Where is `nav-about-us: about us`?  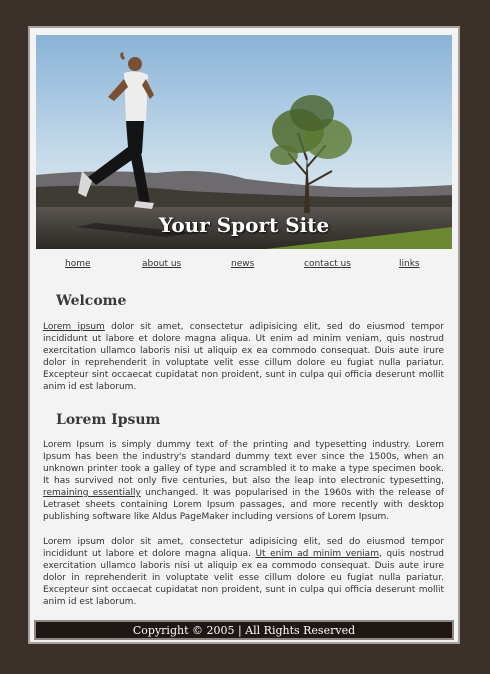 nav-about-us: about us is located at coordinates (161, 264).